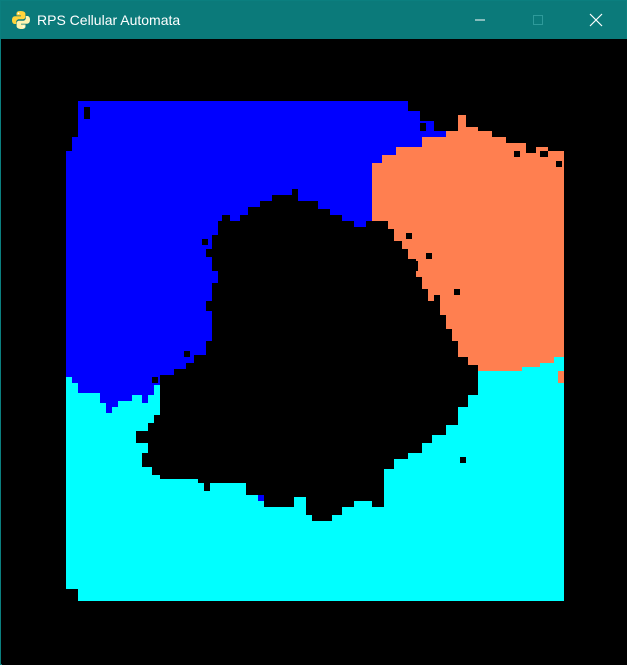 The height and width of the screenshot is (665, 627). I want to click on minimize-button, so click(480, 20).